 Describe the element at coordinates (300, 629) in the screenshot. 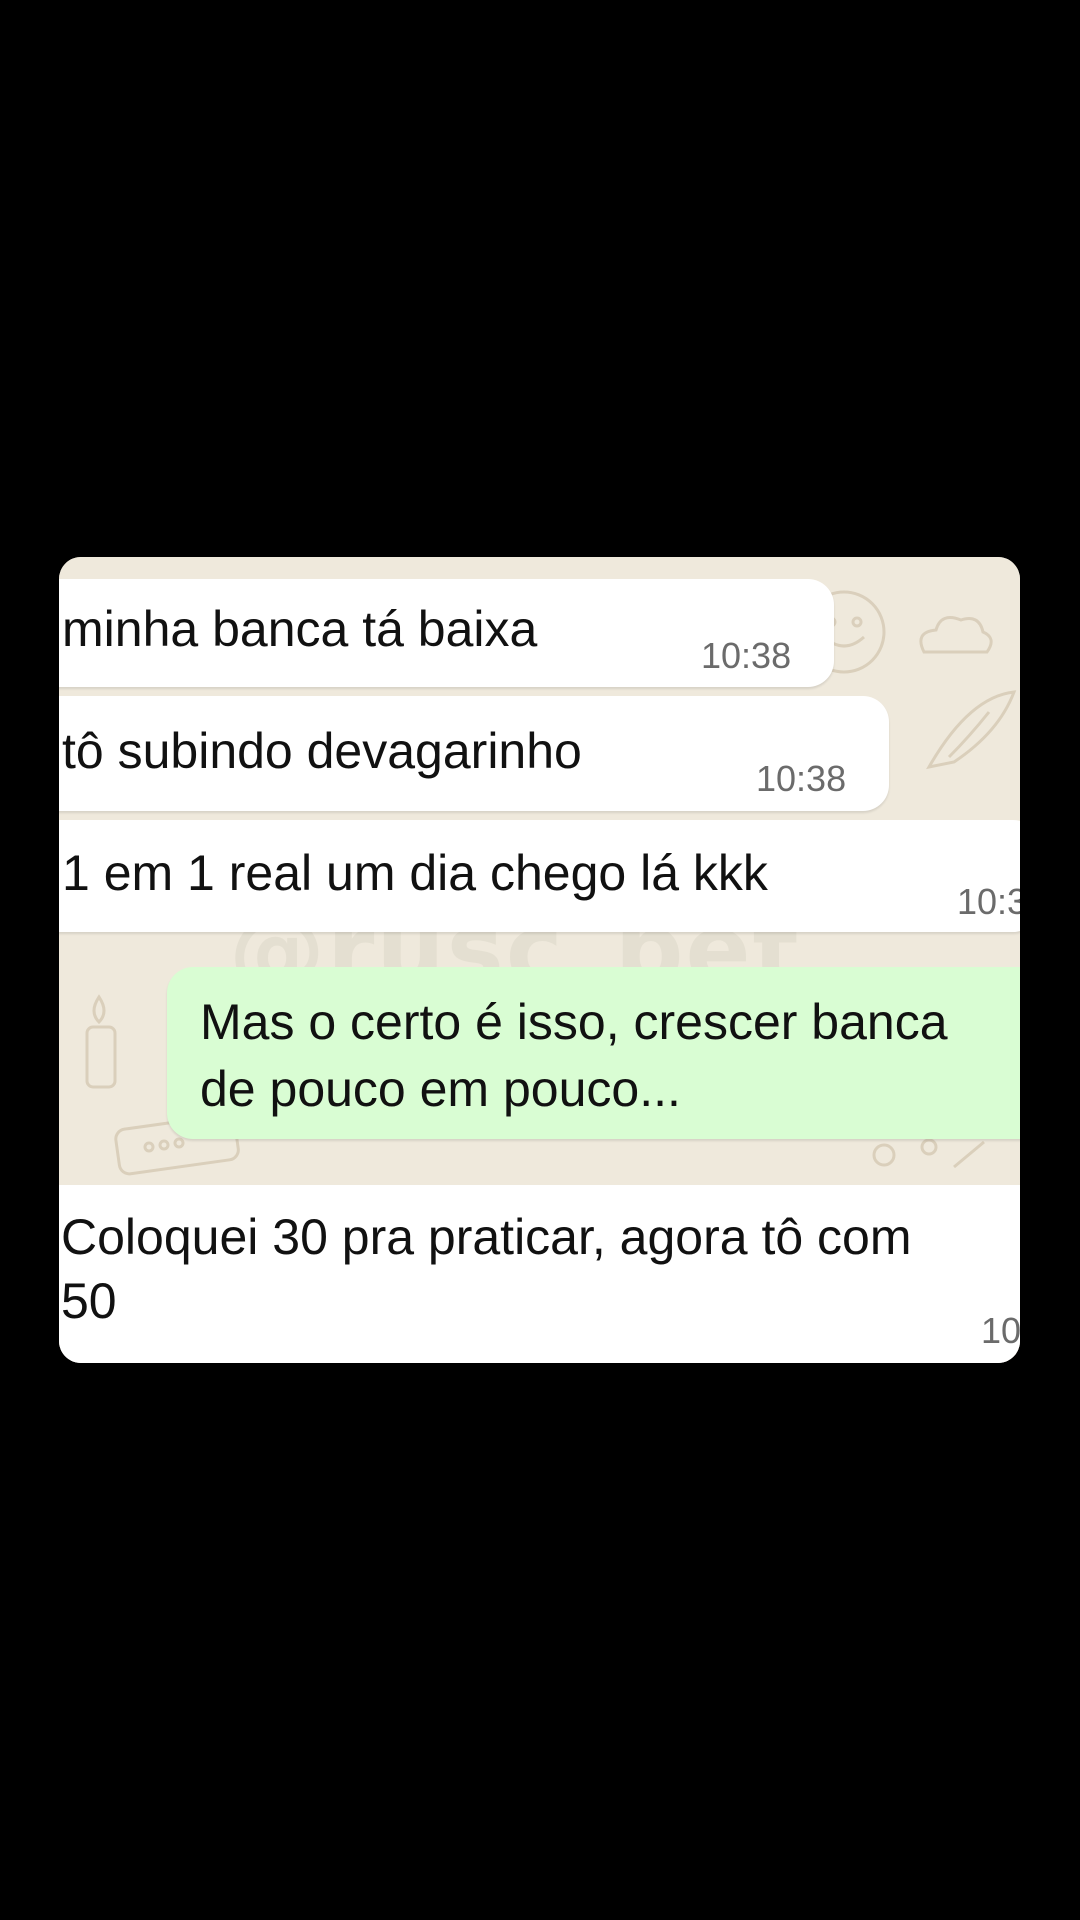

I see `message-text: minha banca tá baixa` at that location.